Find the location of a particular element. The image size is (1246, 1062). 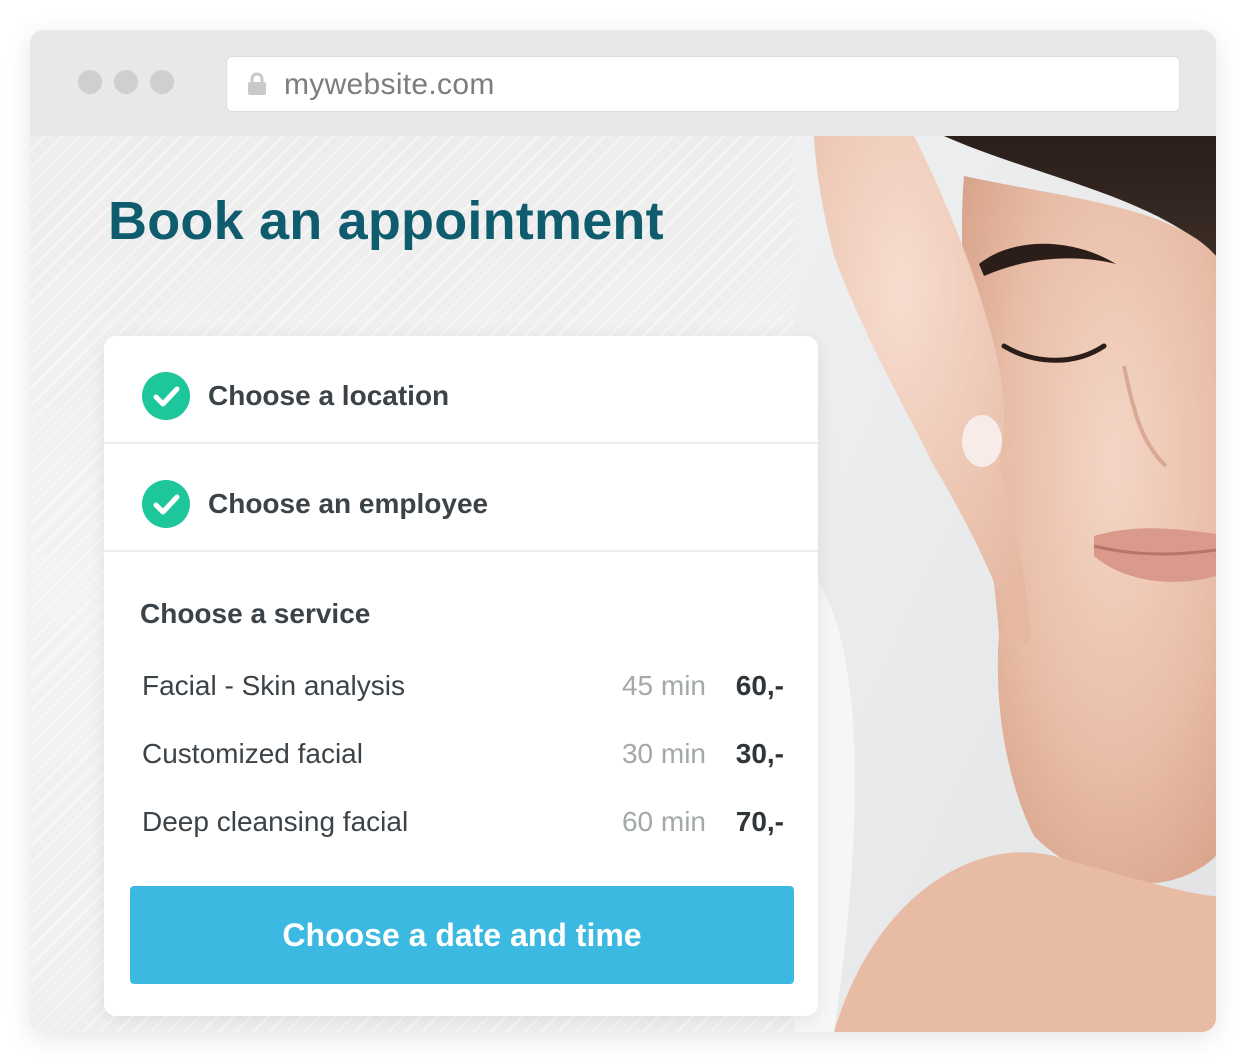

service-row-skin-analysis: Facial - Skin analysis 45 min 60,- is located at coordinates (467, 690).